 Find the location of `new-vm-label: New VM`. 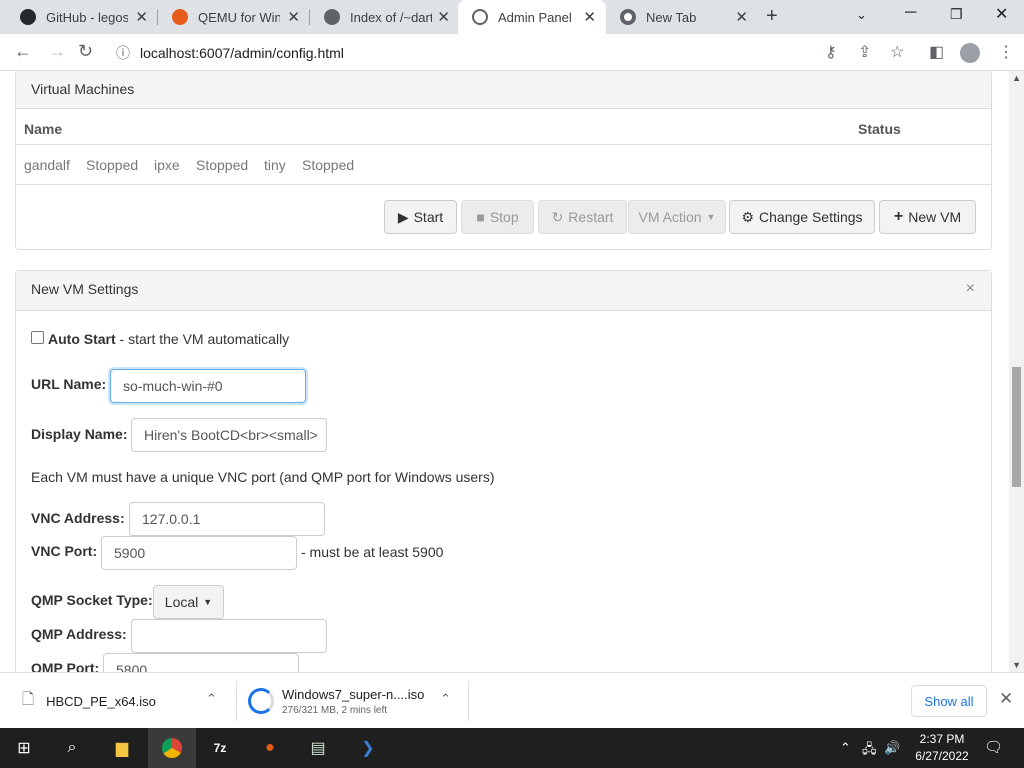

new-vm-label: New VM is located at coordinates (935, 217).